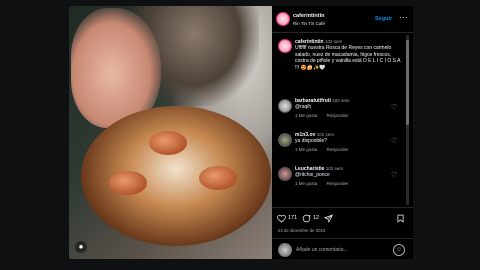  I want to click on comment-body: ya disponible?, so click(311, 141).